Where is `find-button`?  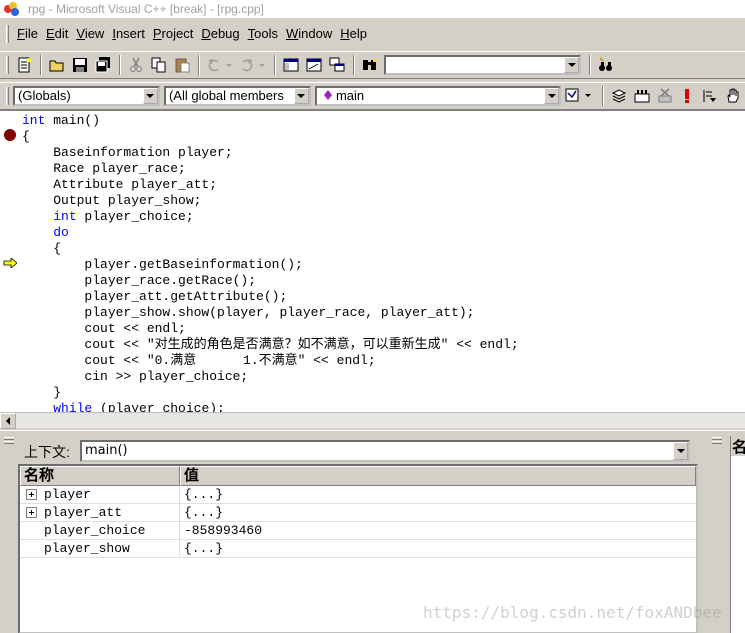
find-button is located at coordinates (606, 65).